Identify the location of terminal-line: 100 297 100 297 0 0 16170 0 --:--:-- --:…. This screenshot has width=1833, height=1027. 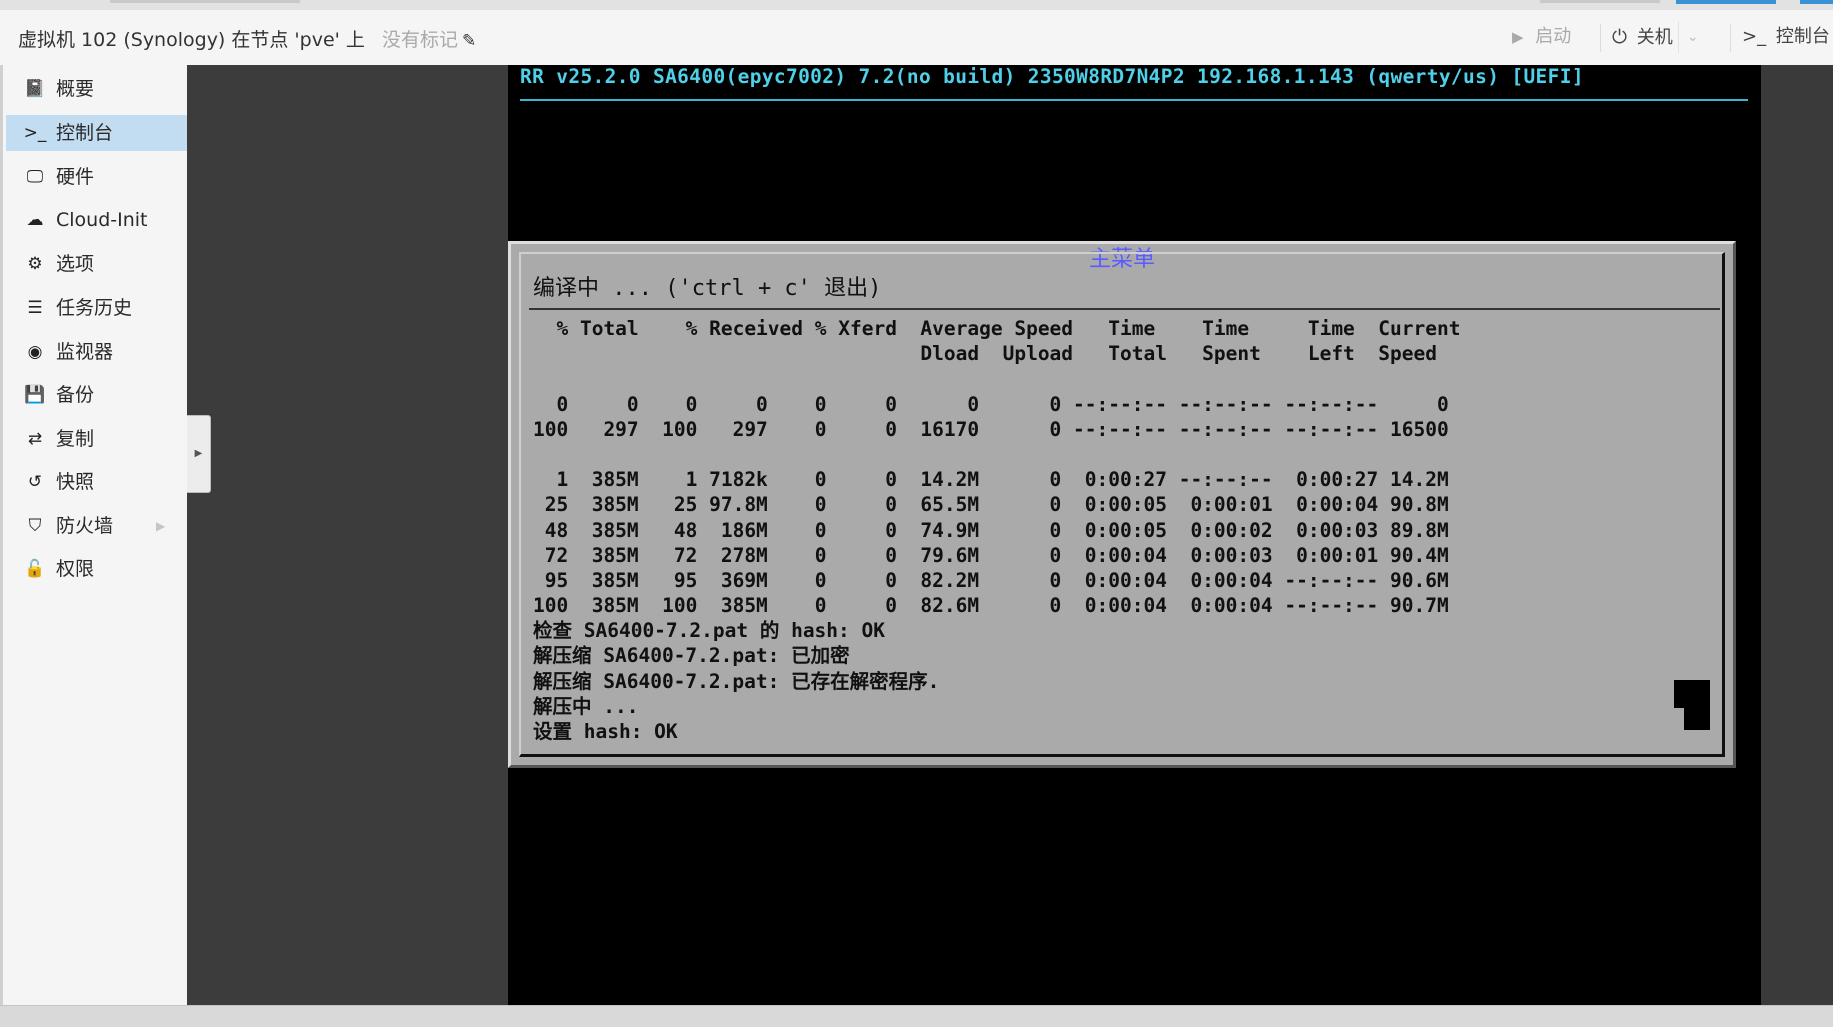
(991, 429).